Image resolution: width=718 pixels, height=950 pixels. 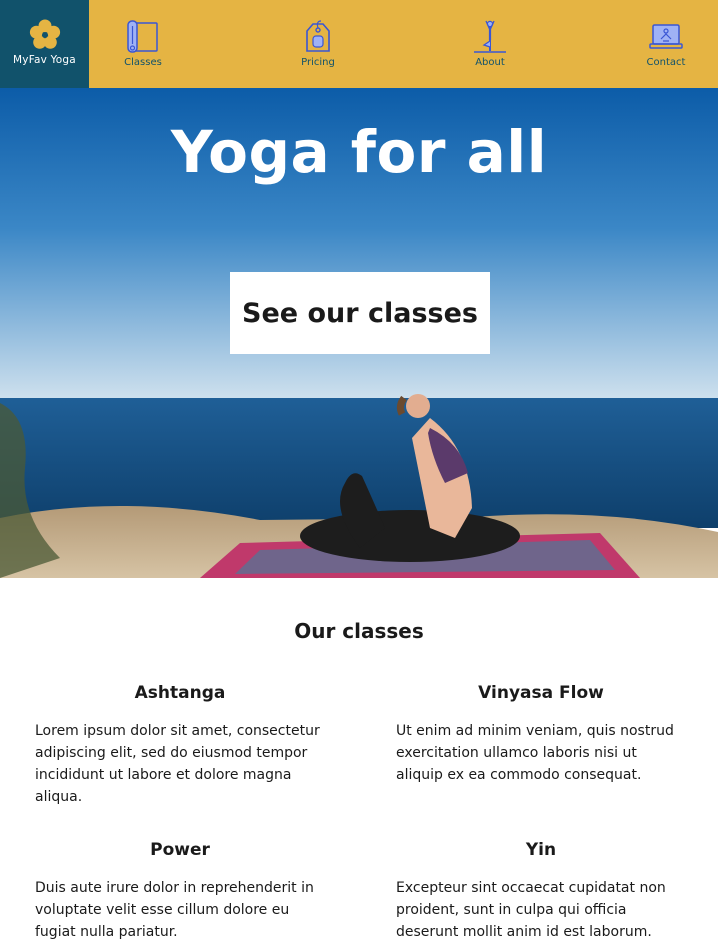 I want to click on laptop-icon, so click(x=666, y=36).